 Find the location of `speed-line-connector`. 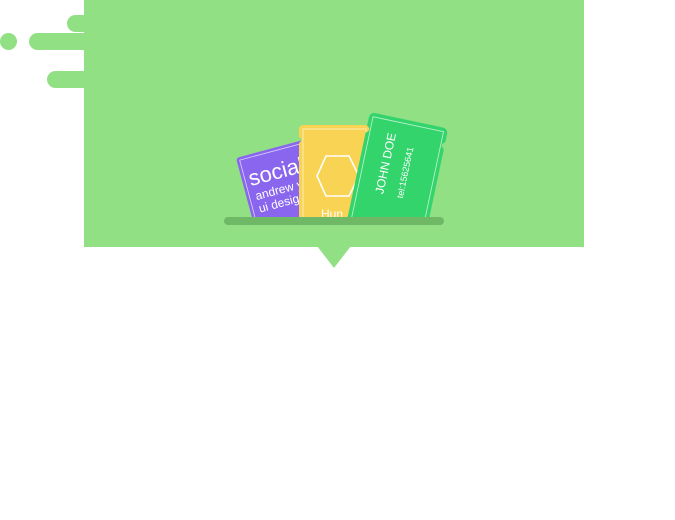

speed-line-connector is located at coordinates (136, 60).